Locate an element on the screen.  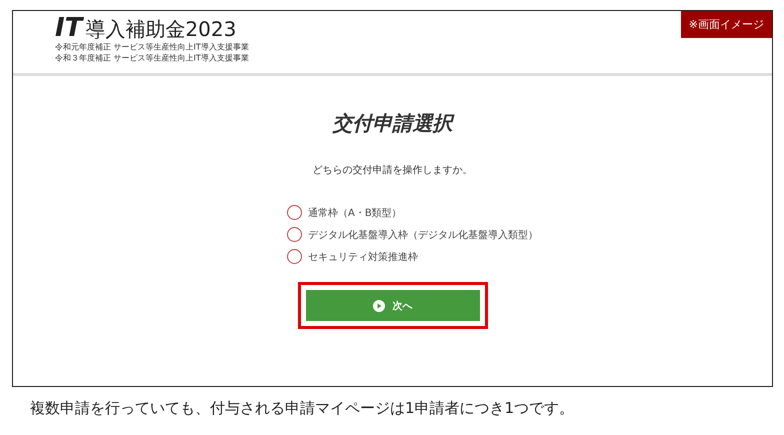
play-icon is located at coordinates (378, 306).